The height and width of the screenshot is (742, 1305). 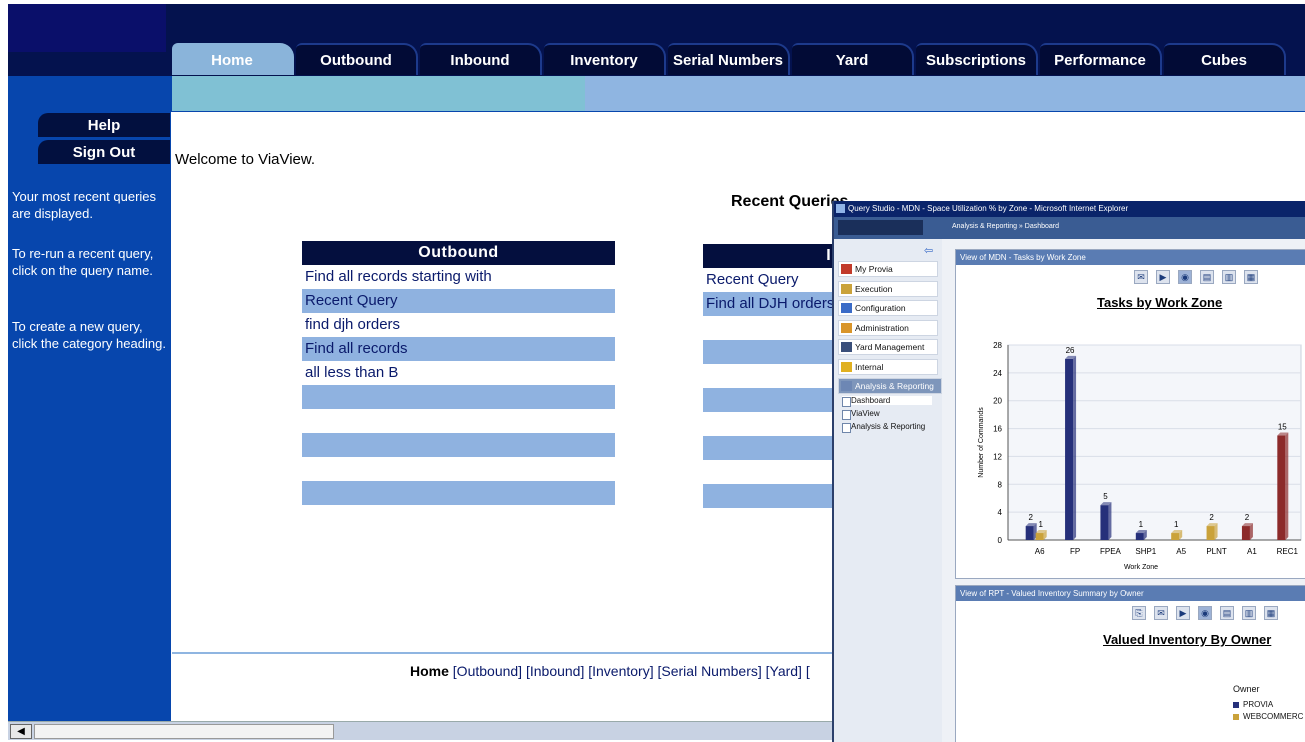 I want to click on view-icon: ◉, so click(x=1205, y=613).